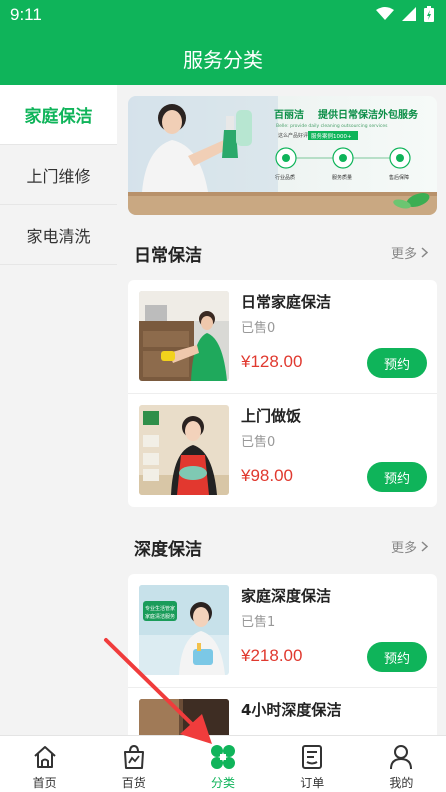 The height and width of the screenshot is (792, 446). Describe the element at coordinates (272, 361) in the screenshot. I see `service-price: ¥128.00` at that location.